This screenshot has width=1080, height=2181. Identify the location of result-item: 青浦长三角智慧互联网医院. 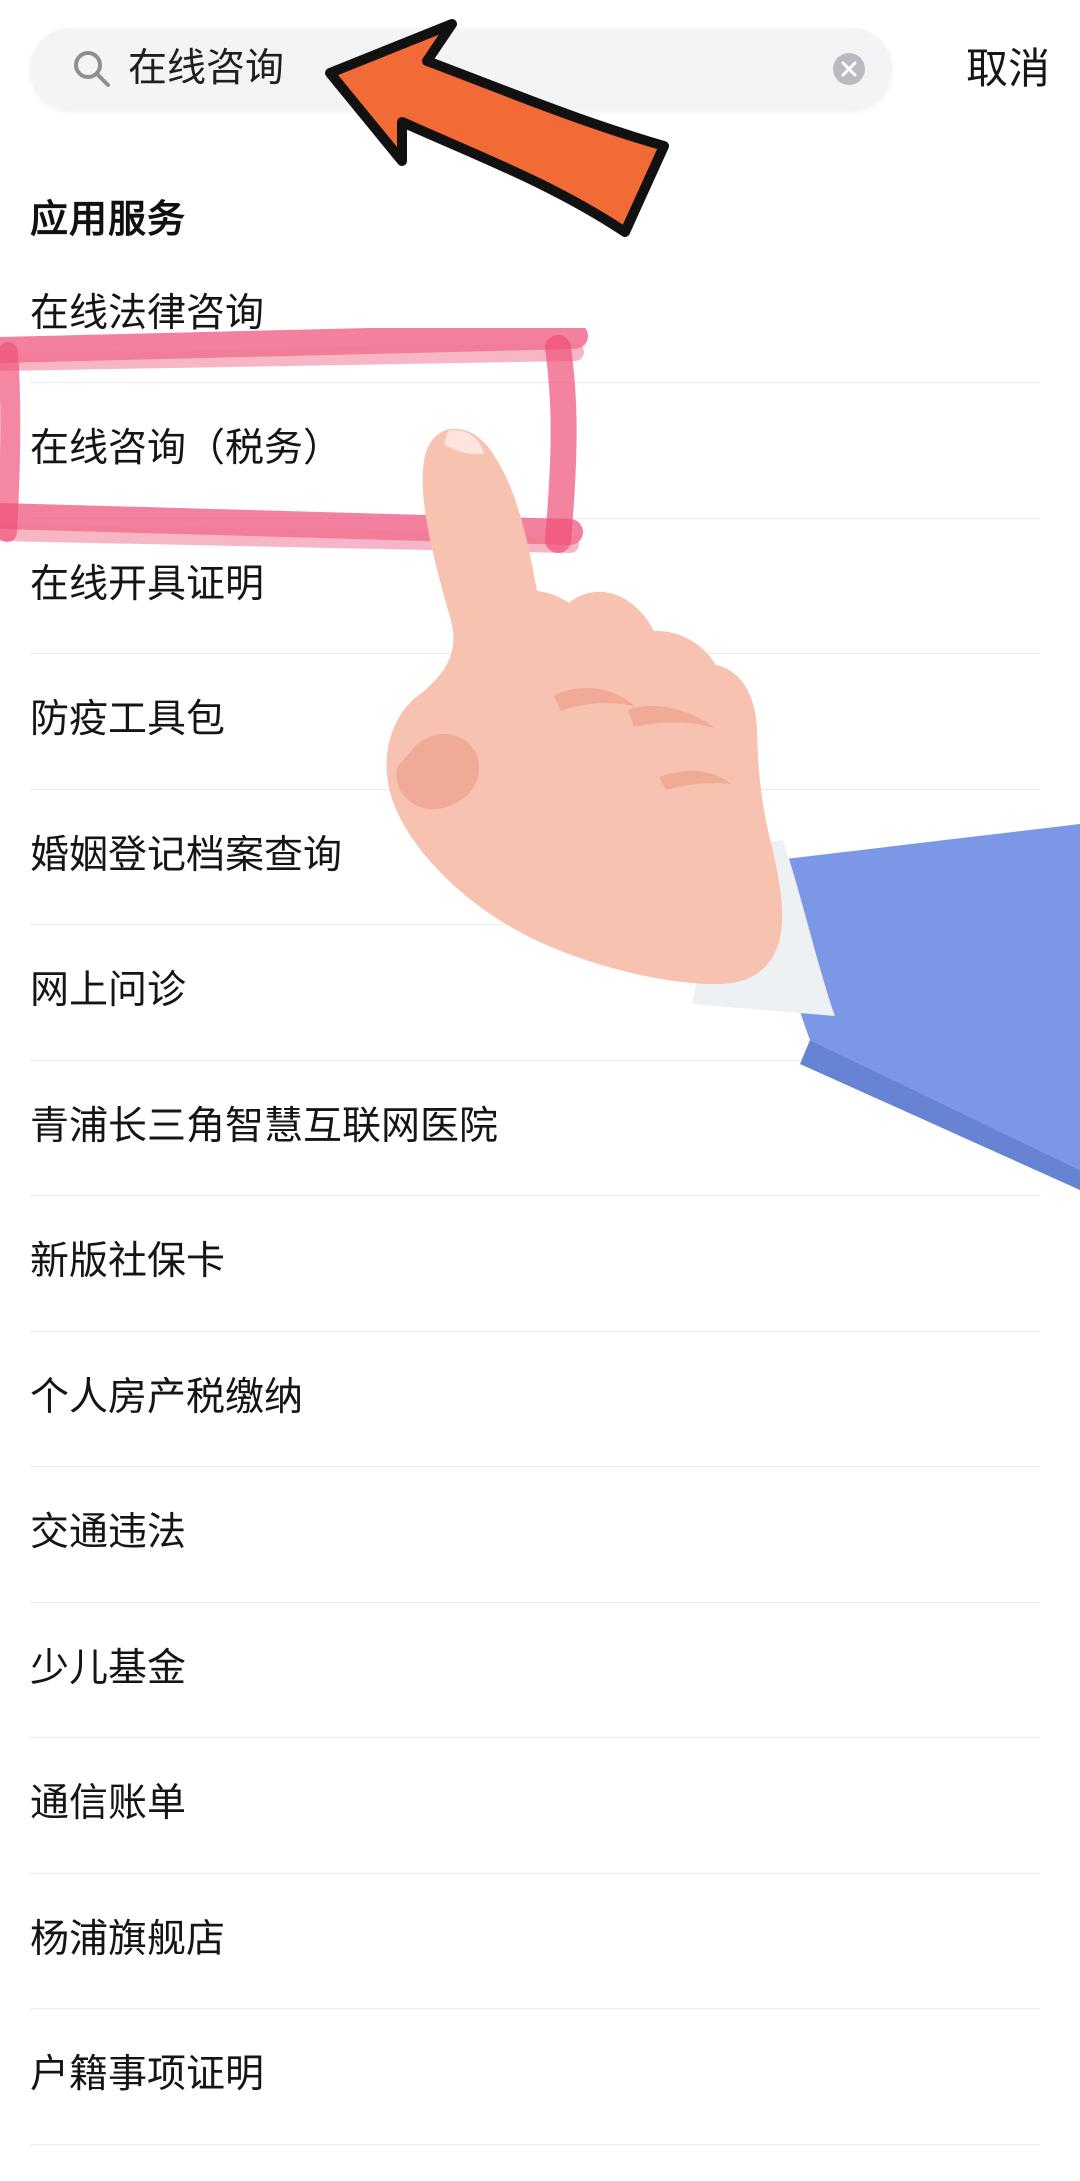
(535, 1128).